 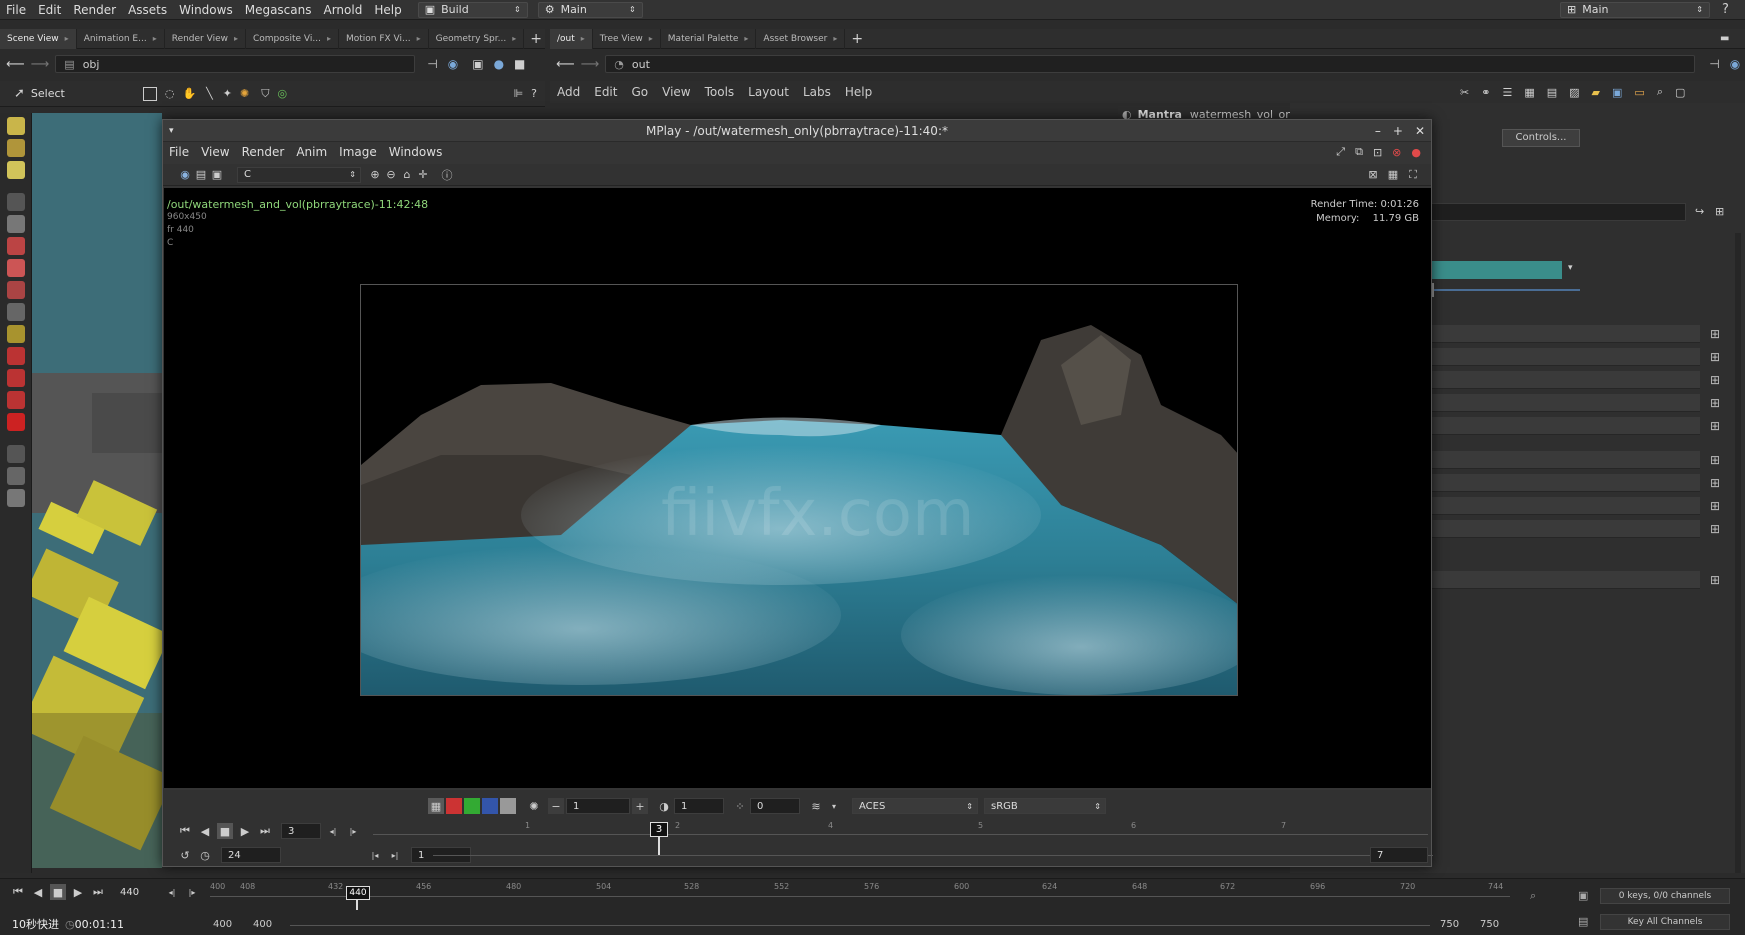 I want to click on zoom-out-icon: ⊖, so click(x=391, y=175).